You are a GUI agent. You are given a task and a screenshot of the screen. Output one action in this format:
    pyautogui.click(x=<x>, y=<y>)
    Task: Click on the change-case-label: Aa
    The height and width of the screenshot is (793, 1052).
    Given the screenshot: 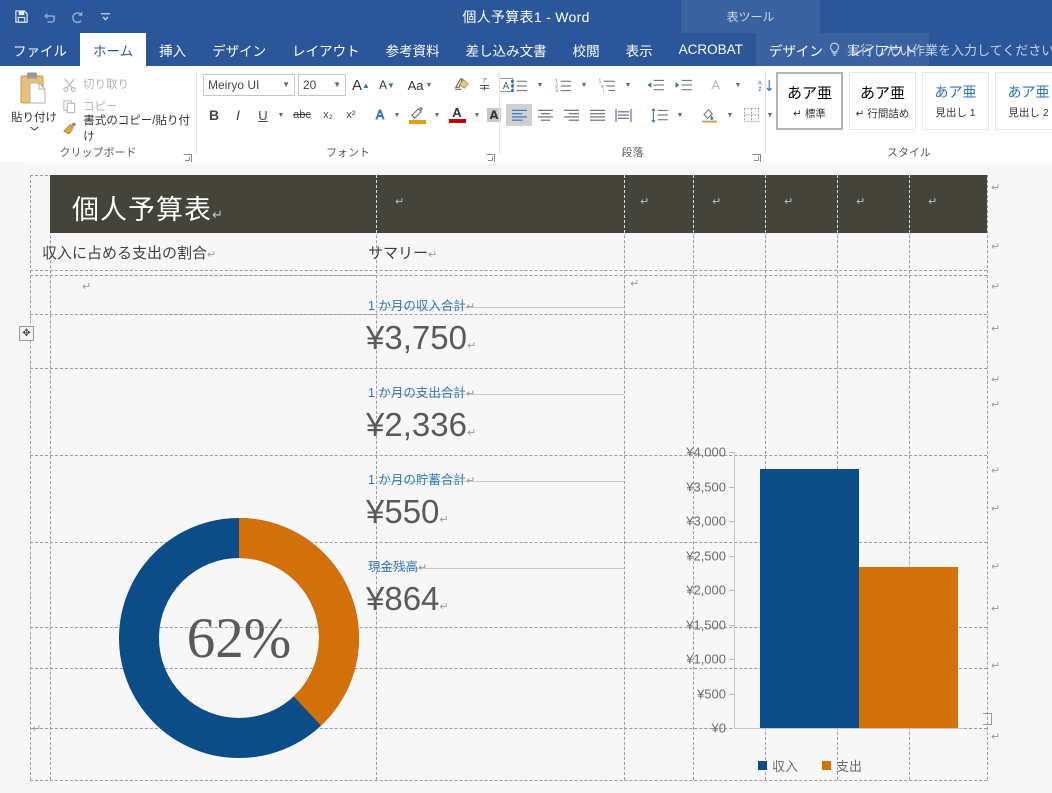 What is the action you would take?
    pyautogui.click(x=415, y=85)
    